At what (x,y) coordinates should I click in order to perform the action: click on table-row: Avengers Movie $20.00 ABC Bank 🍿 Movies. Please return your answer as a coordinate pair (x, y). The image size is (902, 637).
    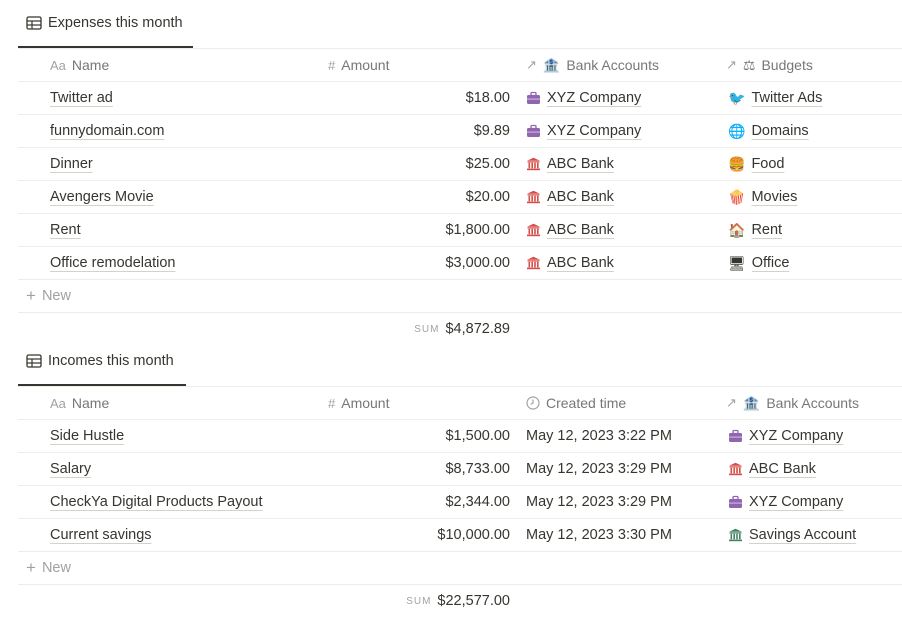
    Looking at the image, I should click on (460, 197).